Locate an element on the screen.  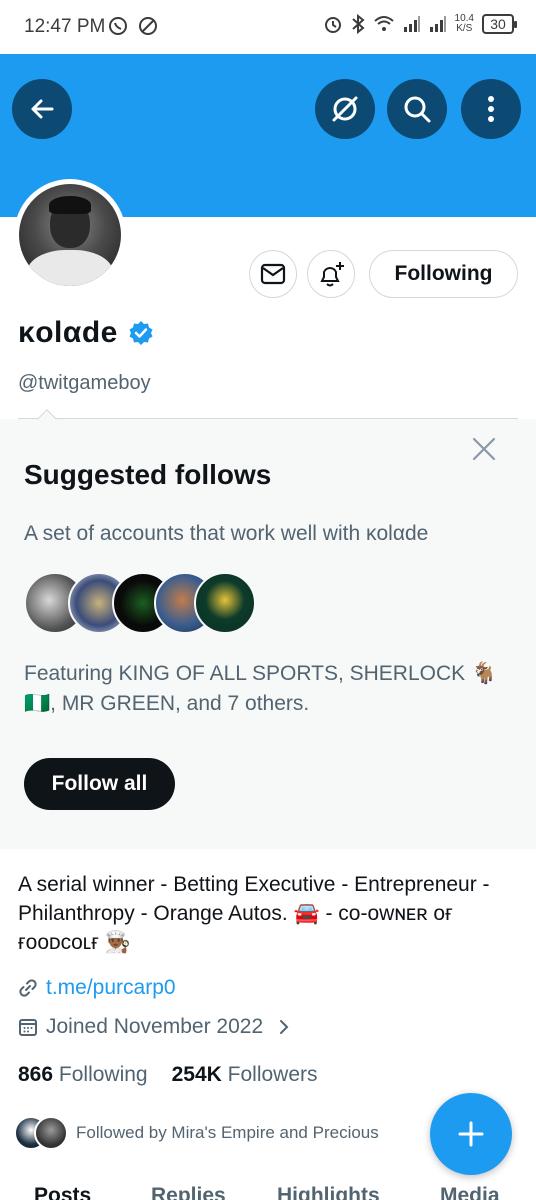
tab-highlights: Highlights is located at coordinates (328, 1192).